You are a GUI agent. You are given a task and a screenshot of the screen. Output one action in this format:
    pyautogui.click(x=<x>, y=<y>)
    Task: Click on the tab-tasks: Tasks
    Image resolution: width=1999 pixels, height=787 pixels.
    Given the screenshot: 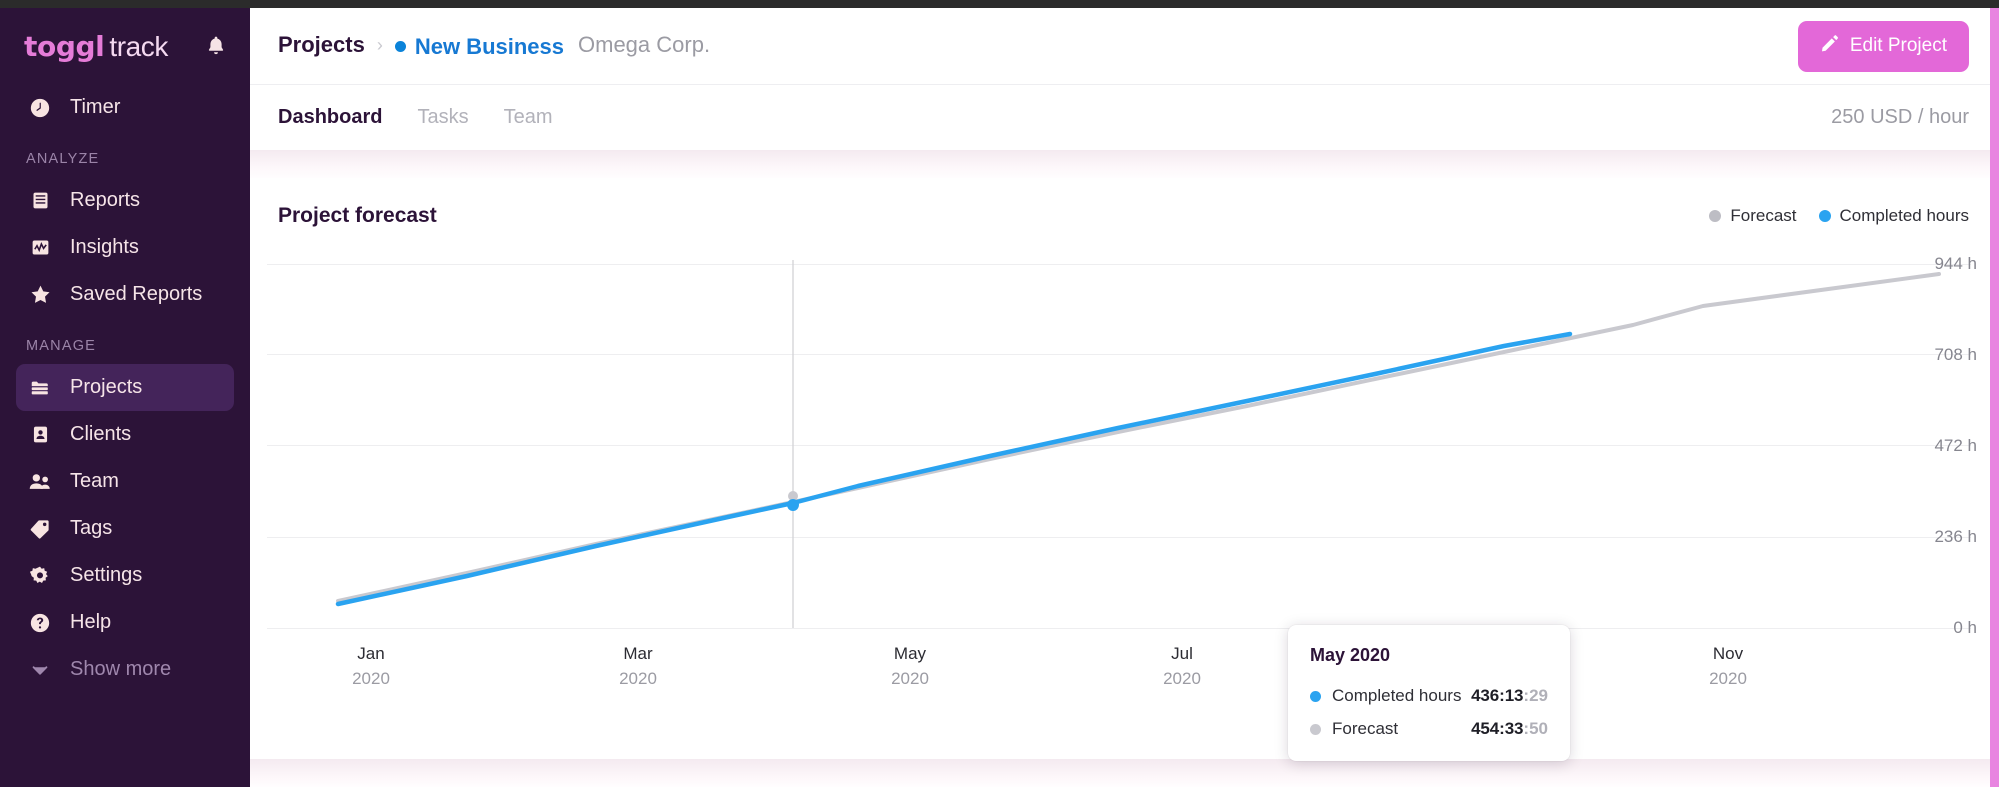 What is the action you would take?
    pyautogui.click(x=442, y=117)
    